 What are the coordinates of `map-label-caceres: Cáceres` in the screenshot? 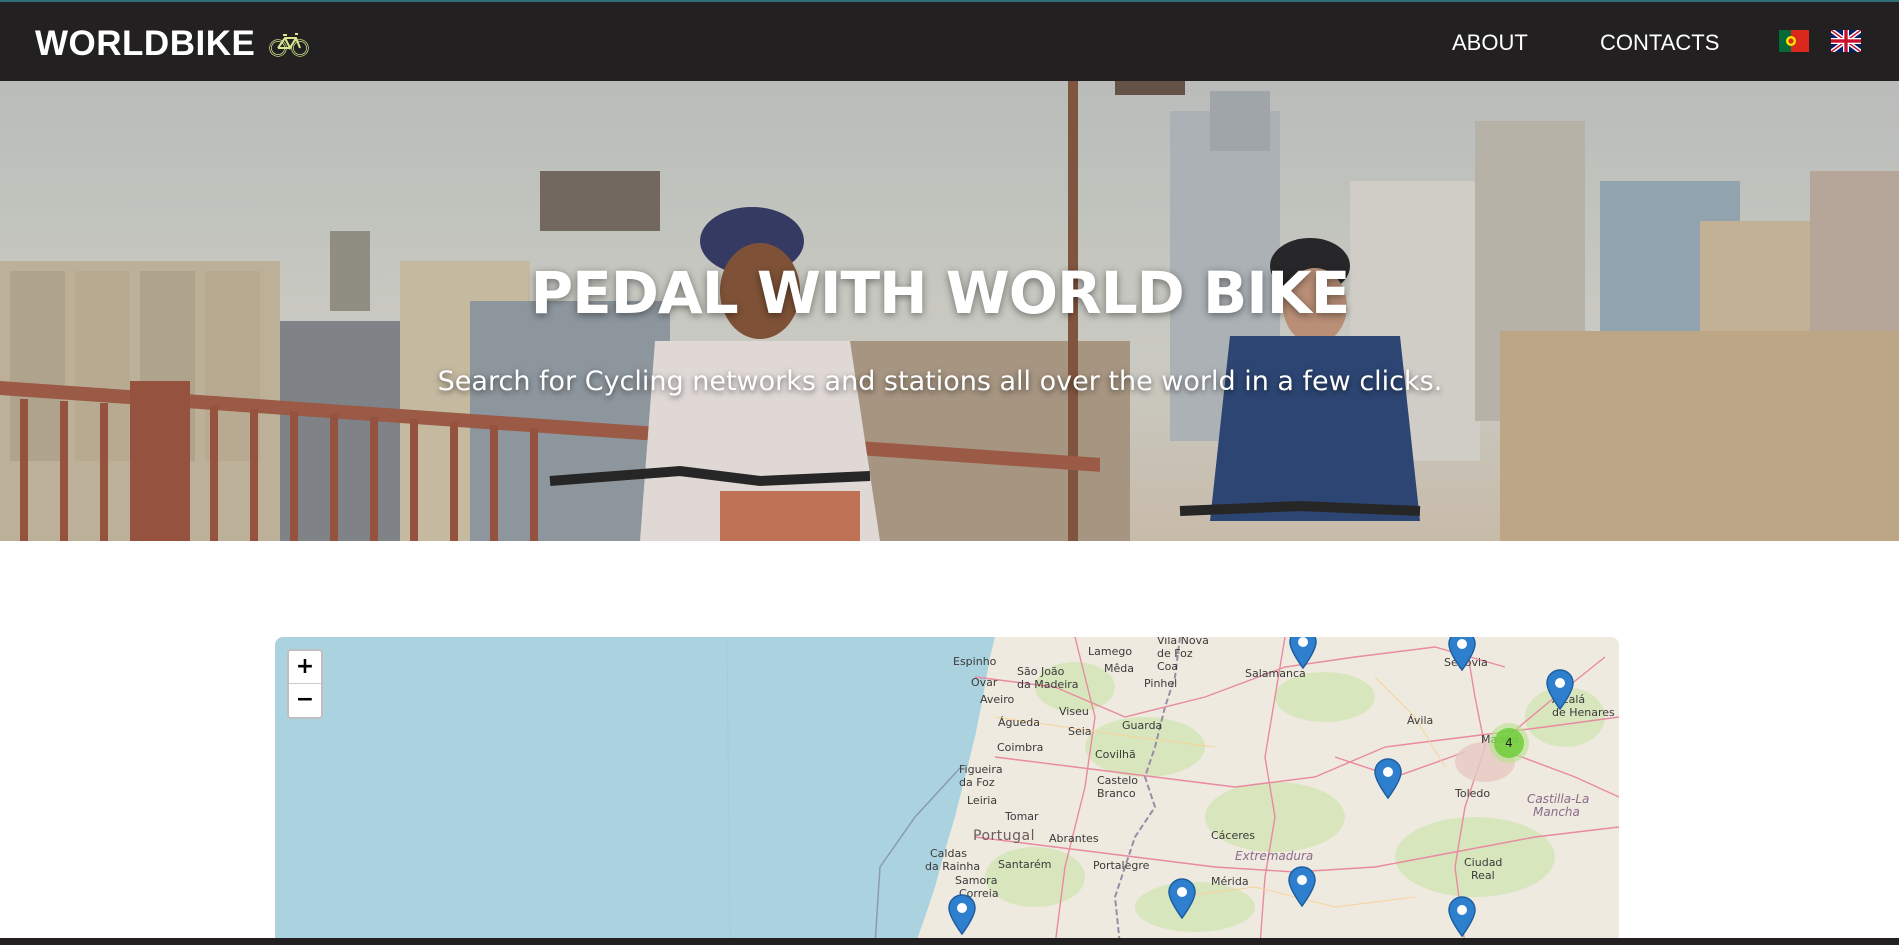 It's located at (1233, 835).